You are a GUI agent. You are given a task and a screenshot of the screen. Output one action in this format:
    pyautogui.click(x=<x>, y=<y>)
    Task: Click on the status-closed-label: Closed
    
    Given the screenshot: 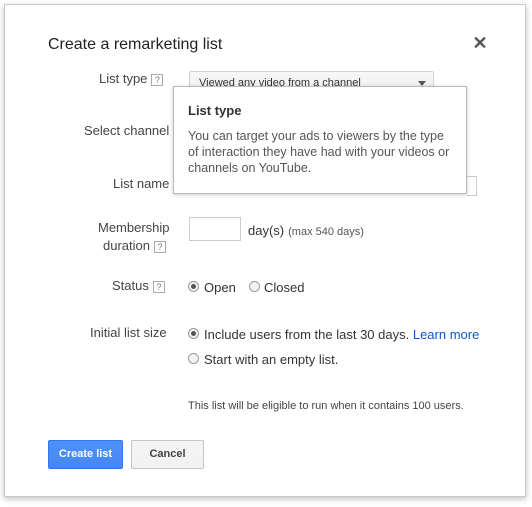 What is the action you would take?
    pyautogui.click(x=284, y=287)
    